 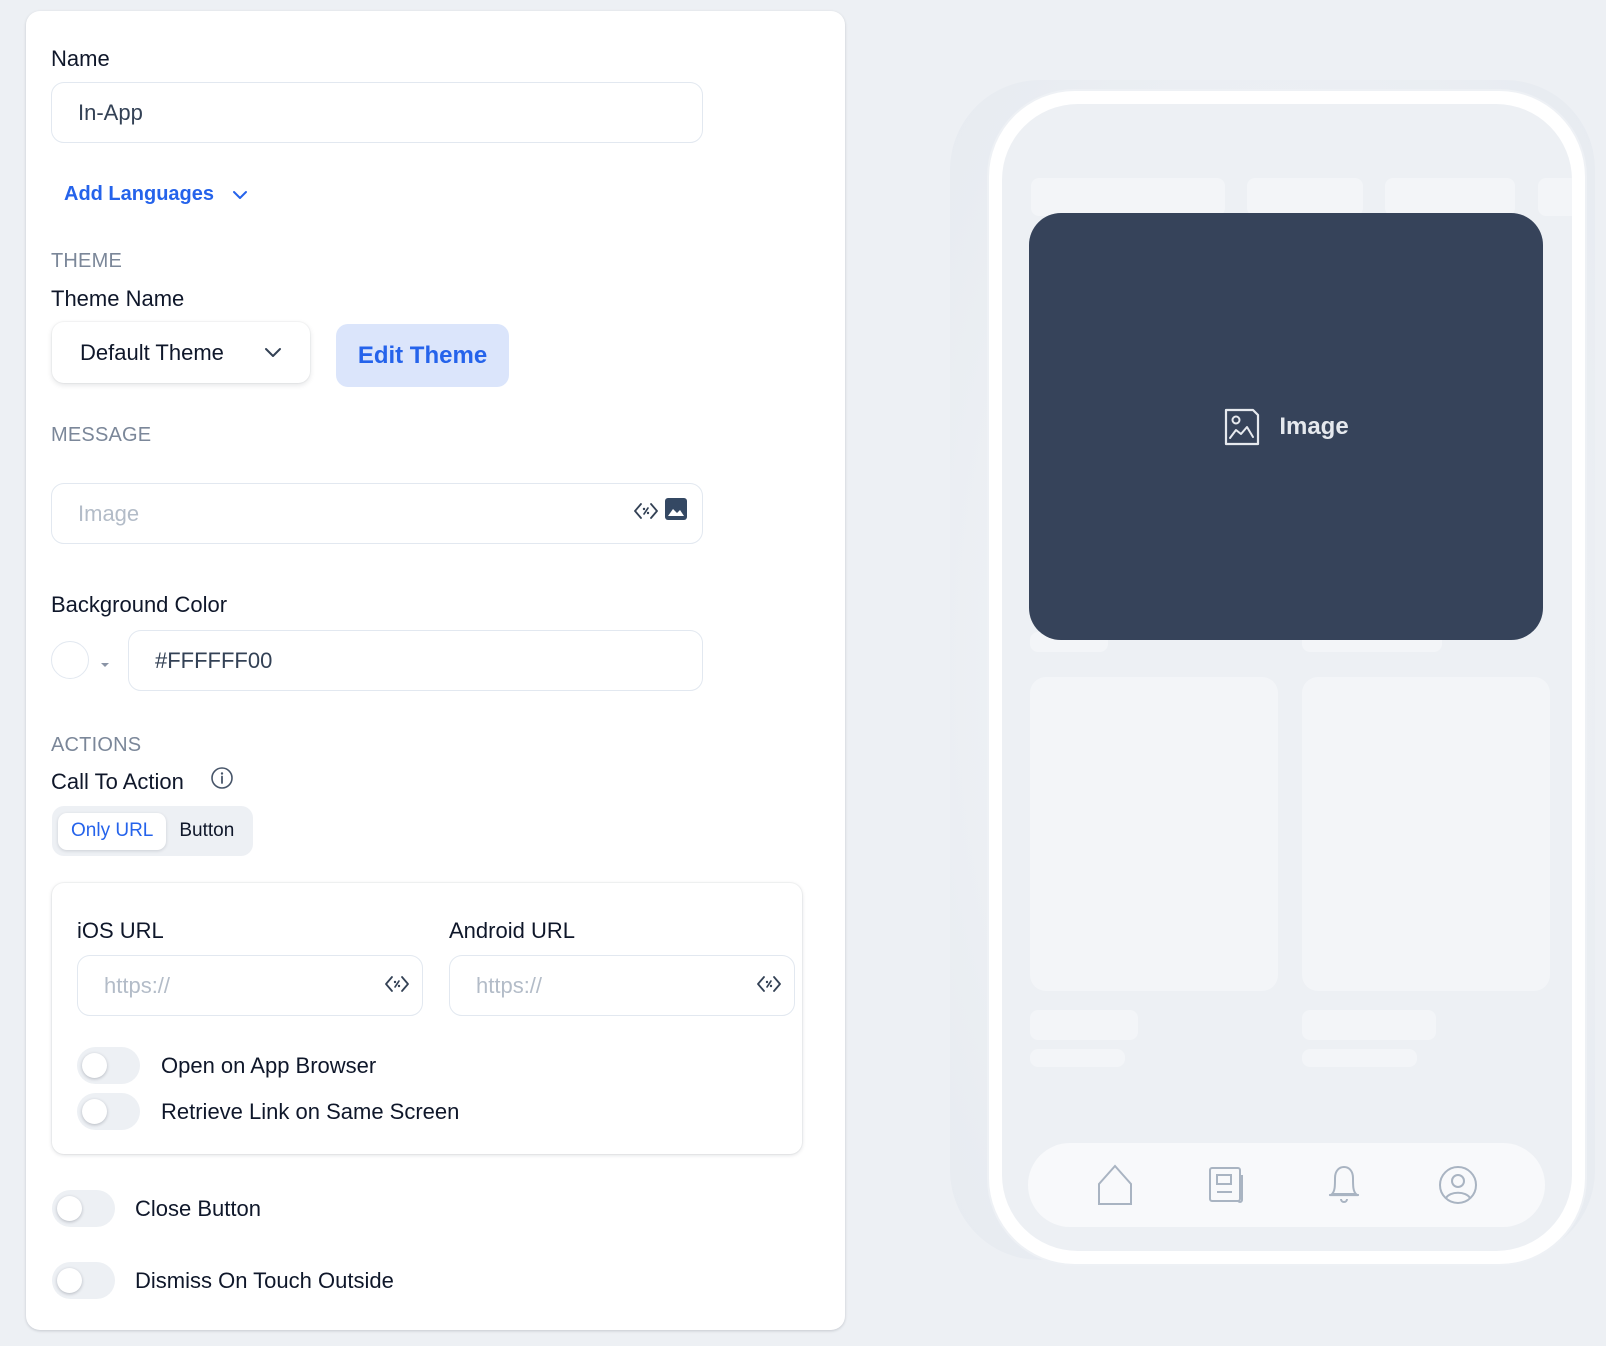 I want to click on android-url-label: Android URL, so click(x=512, y=930).